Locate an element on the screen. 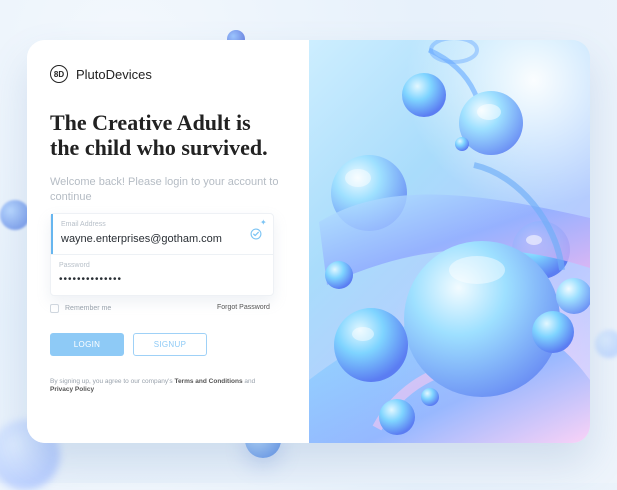 Image resolution: width=617 pixels, height=490 pixels. password-field: Password •••••••••••••• is located at coordinates (162, 275).